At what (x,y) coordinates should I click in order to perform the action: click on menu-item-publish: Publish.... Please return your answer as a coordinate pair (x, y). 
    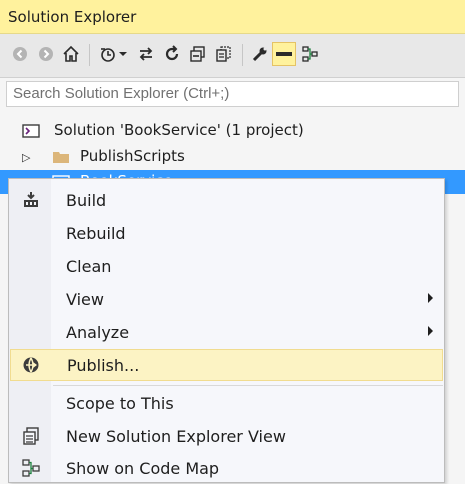
    Looking at the image, I should click on (226, 365).